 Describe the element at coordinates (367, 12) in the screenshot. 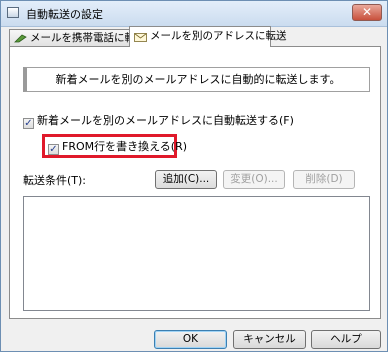

I see `close-button: ✕` at that location.